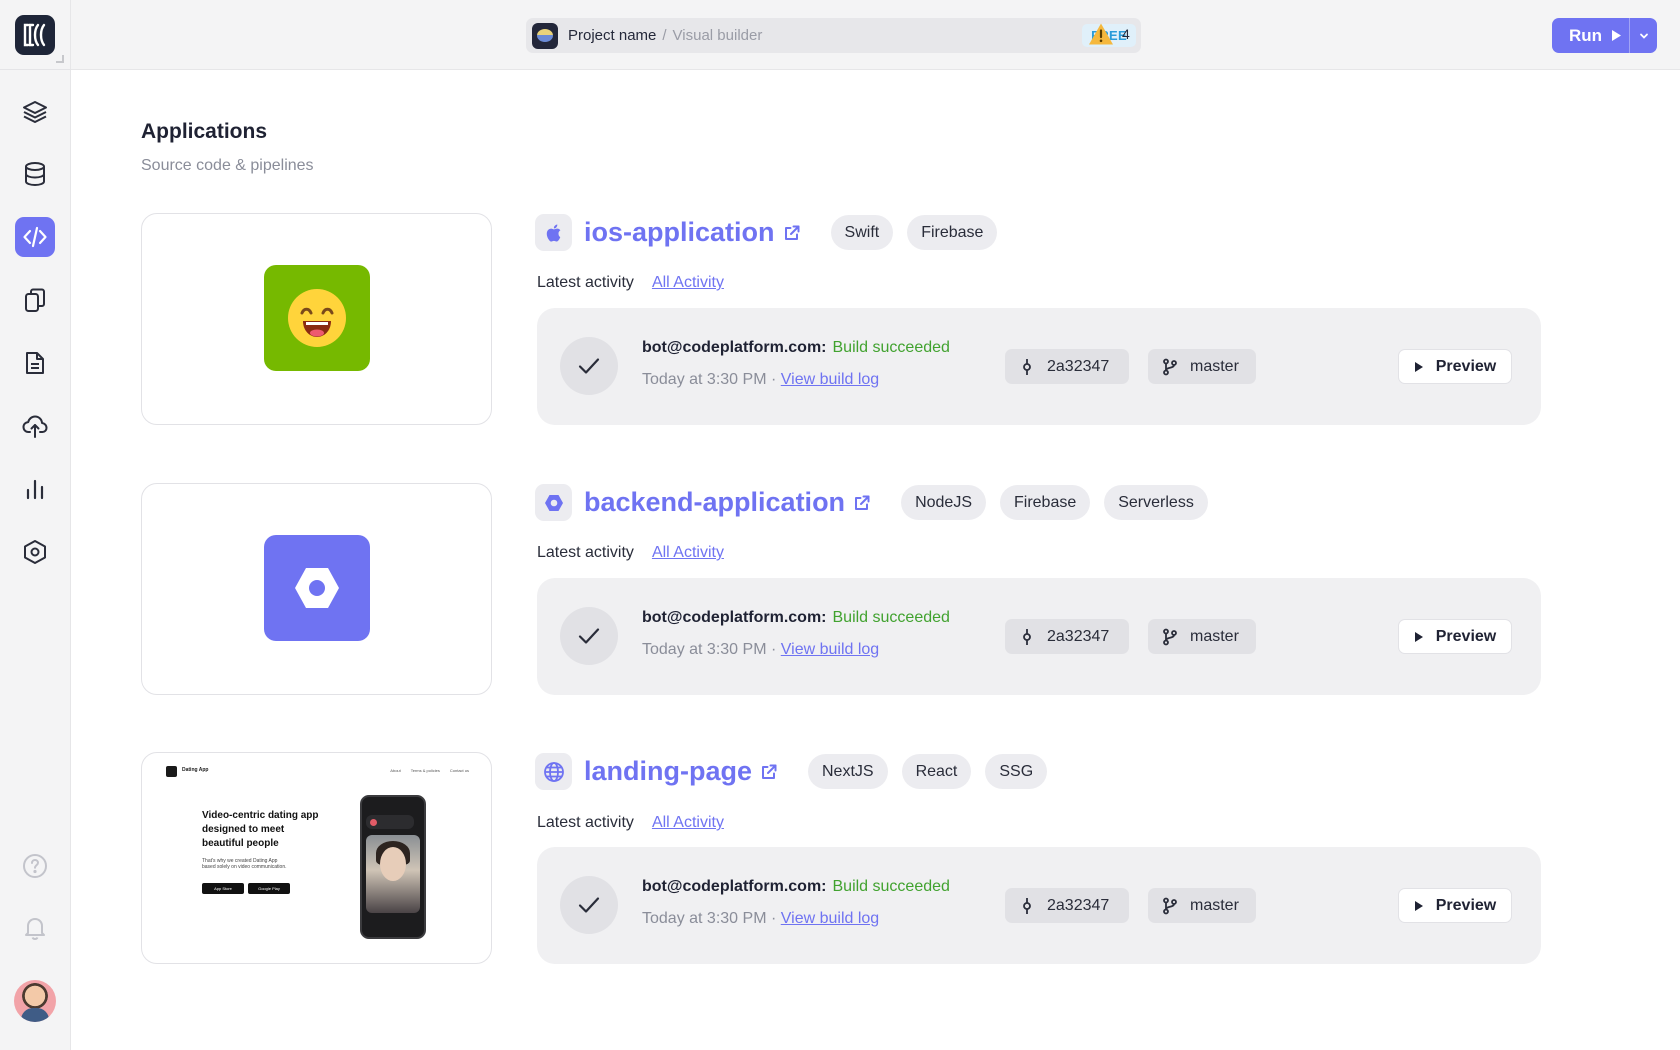  Describe the element at coordinates (204, 131) in the screenshot. I see `page-title: Applications` at that location.